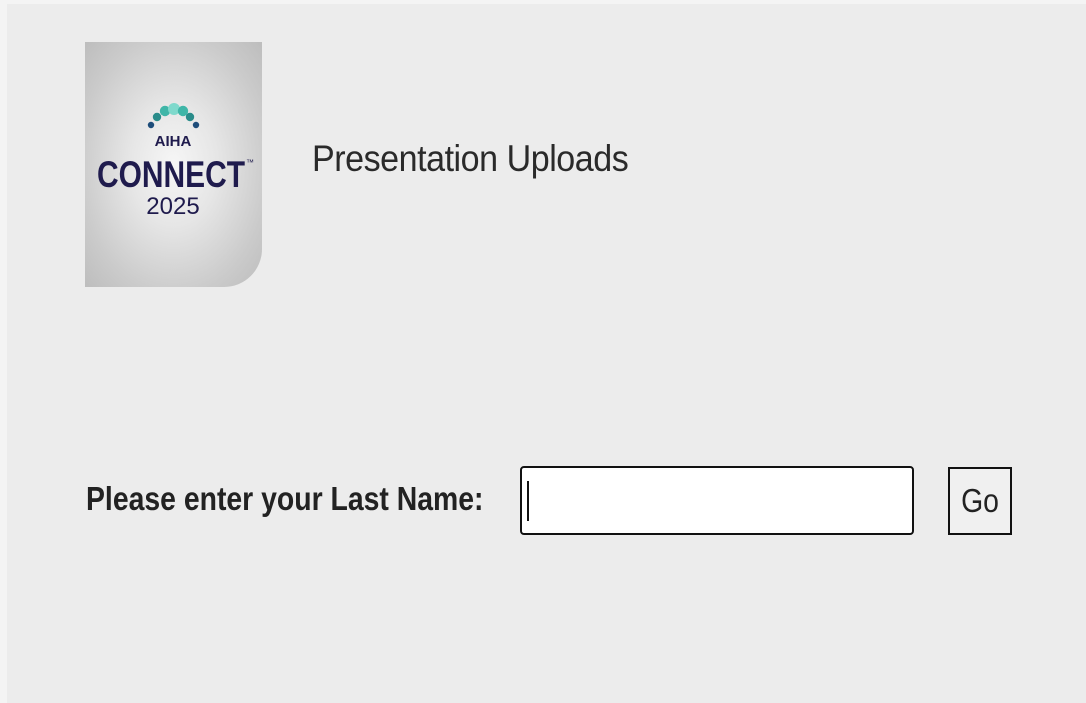 The image size is (1086, 703). Describe the element at coordinates (528, 501) in the screenshot. I see `text-caret` at that location.